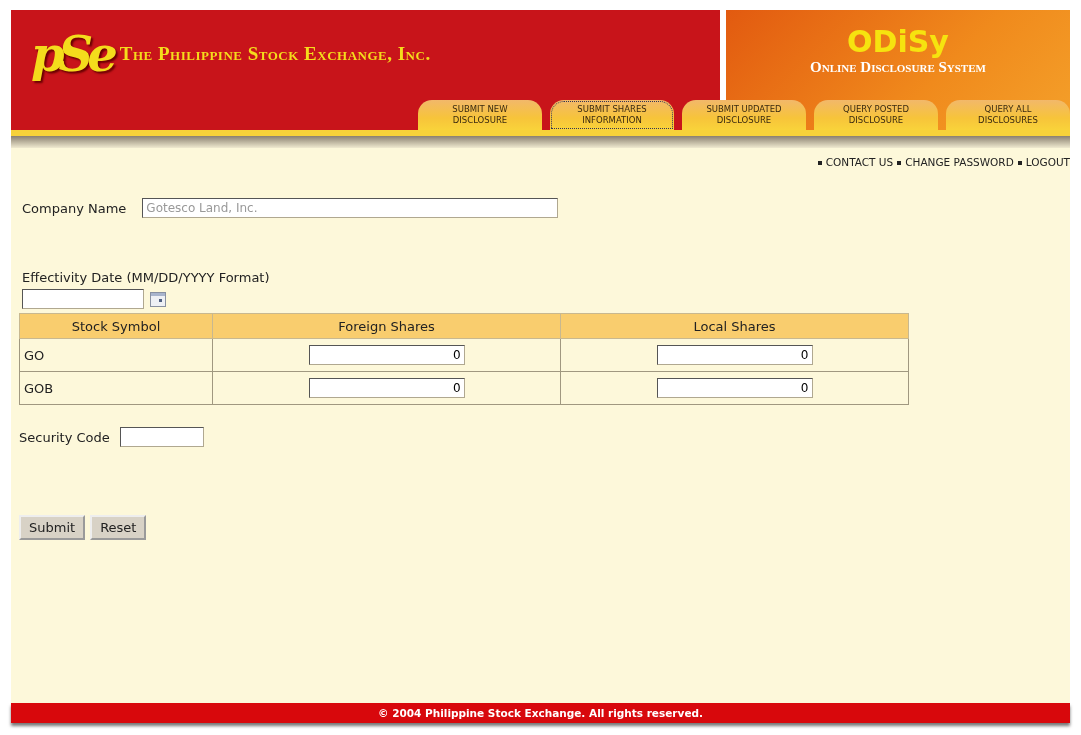  I want to click on field-label: Effectivity Date (MM/DD/YYYY Format), so click(146, 277).